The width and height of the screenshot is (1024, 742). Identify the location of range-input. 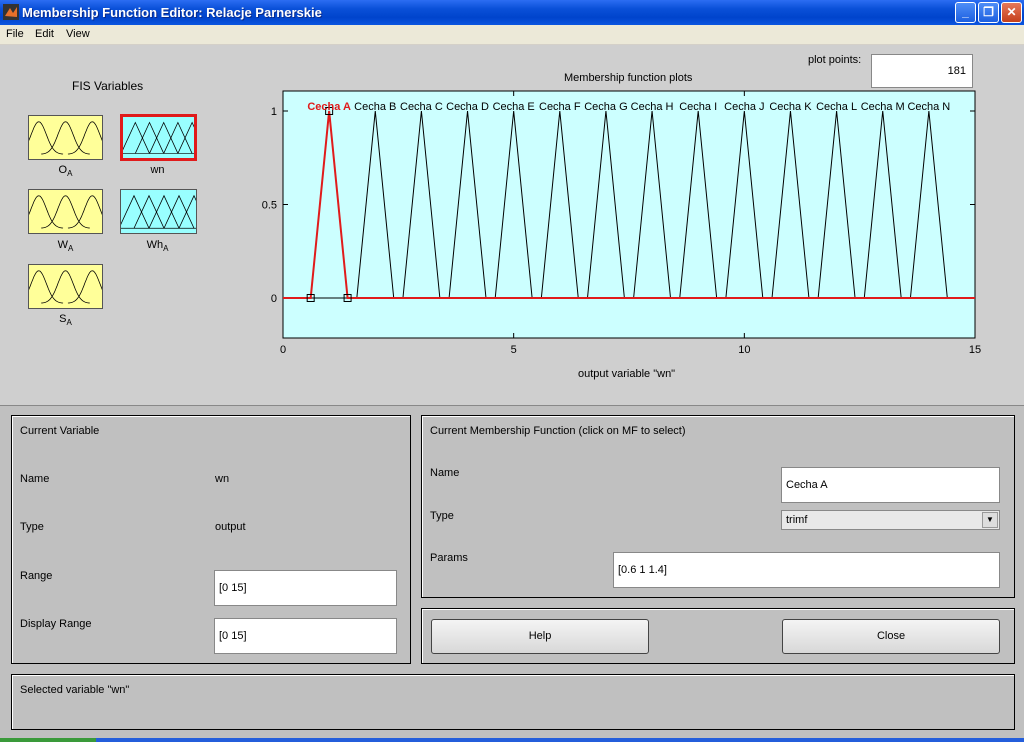
(305, 588).